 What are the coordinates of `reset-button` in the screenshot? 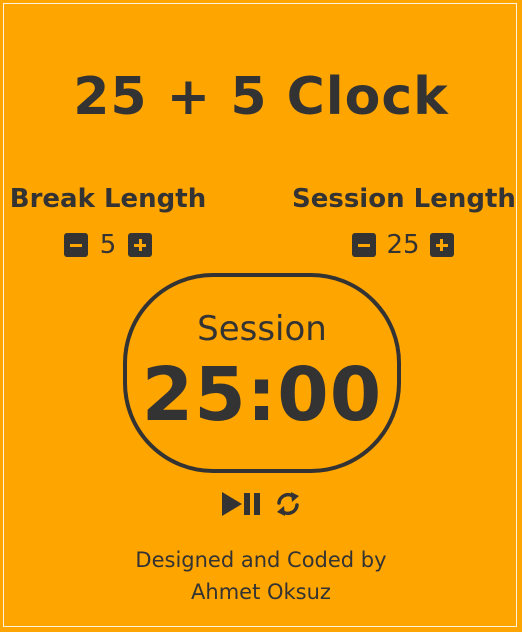 It's located at (288, 506).